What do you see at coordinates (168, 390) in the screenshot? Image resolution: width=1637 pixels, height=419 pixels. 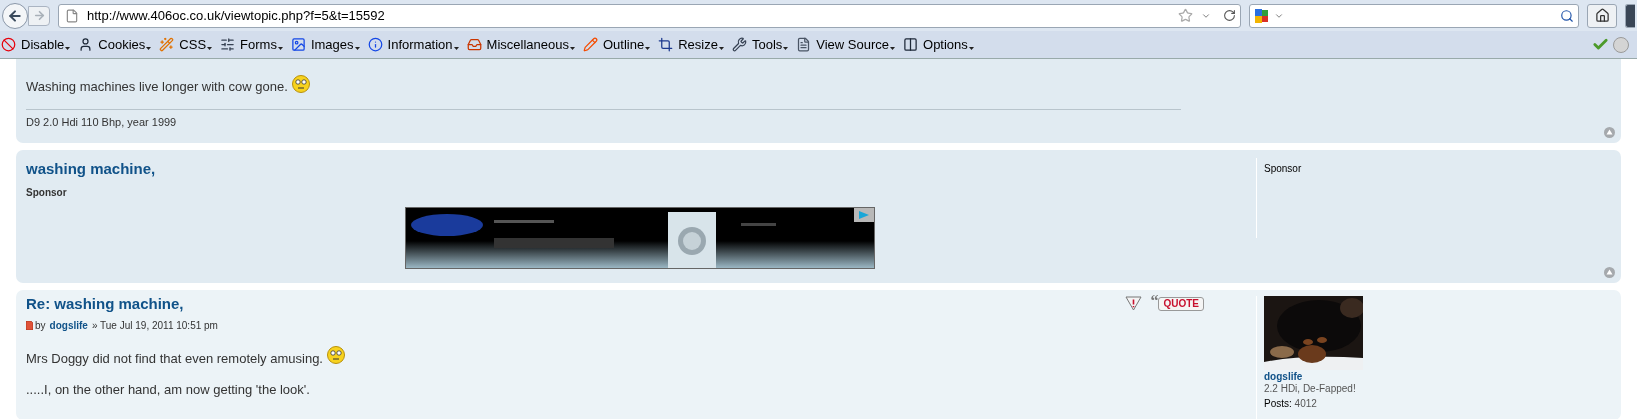 I see `post-text: .....I, on the other hand, am now getting 'the look'.` at bounding box center [168, 390].